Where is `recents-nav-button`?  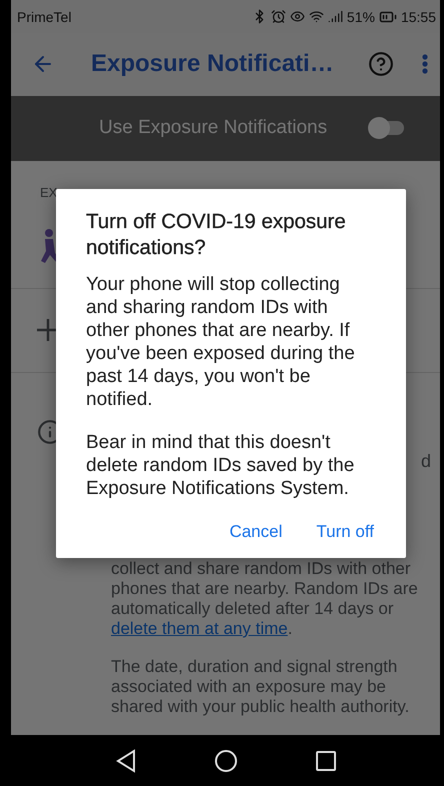
recents-nav-button is located at coordinates (326, 760).